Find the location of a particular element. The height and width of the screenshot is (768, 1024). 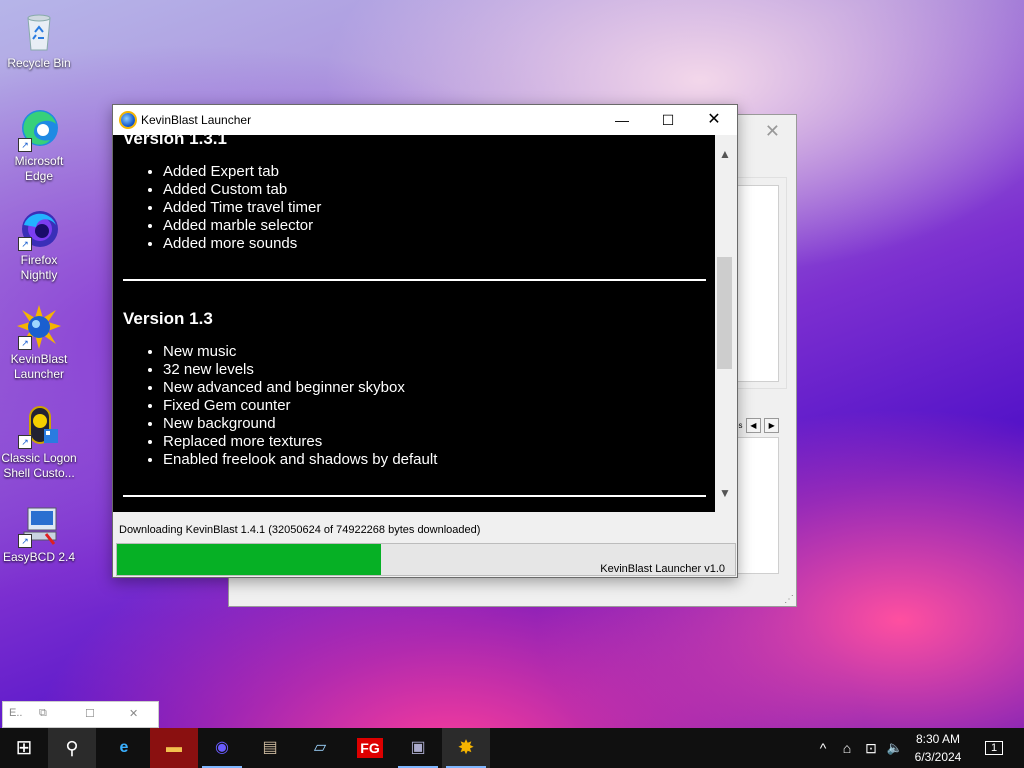

changelog-item: Replaced more textures is located at coordinates (434, 442).